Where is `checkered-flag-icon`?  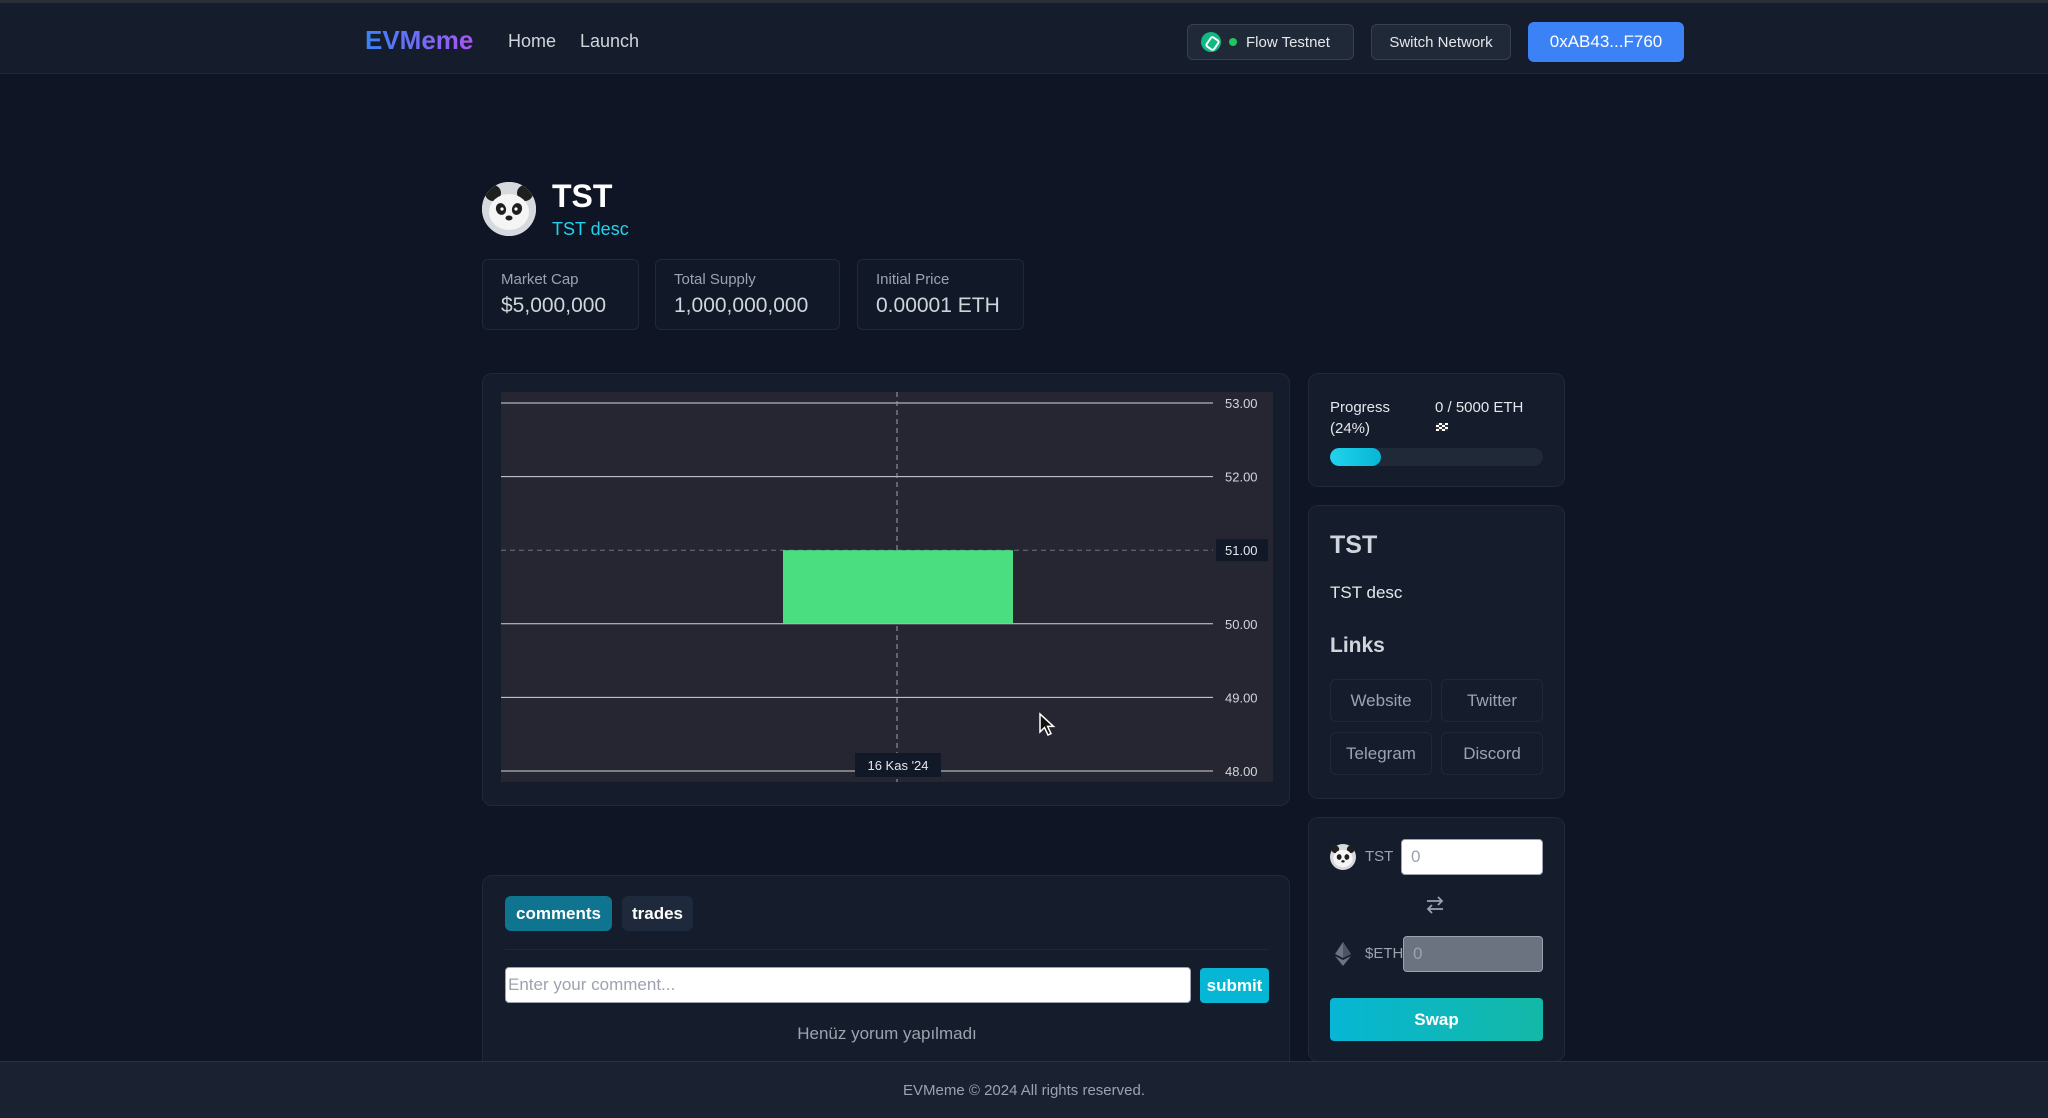
checkered-flag-icon is located at coordinates (1442, 427).